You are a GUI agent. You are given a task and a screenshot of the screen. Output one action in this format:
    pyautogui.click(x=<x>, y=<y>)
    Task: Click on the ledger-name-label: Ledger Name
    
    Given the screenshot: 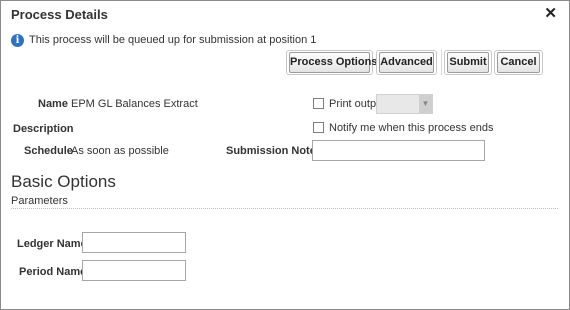 What is the action you would take?
    pyautogui.click(x=52, y=244)
    